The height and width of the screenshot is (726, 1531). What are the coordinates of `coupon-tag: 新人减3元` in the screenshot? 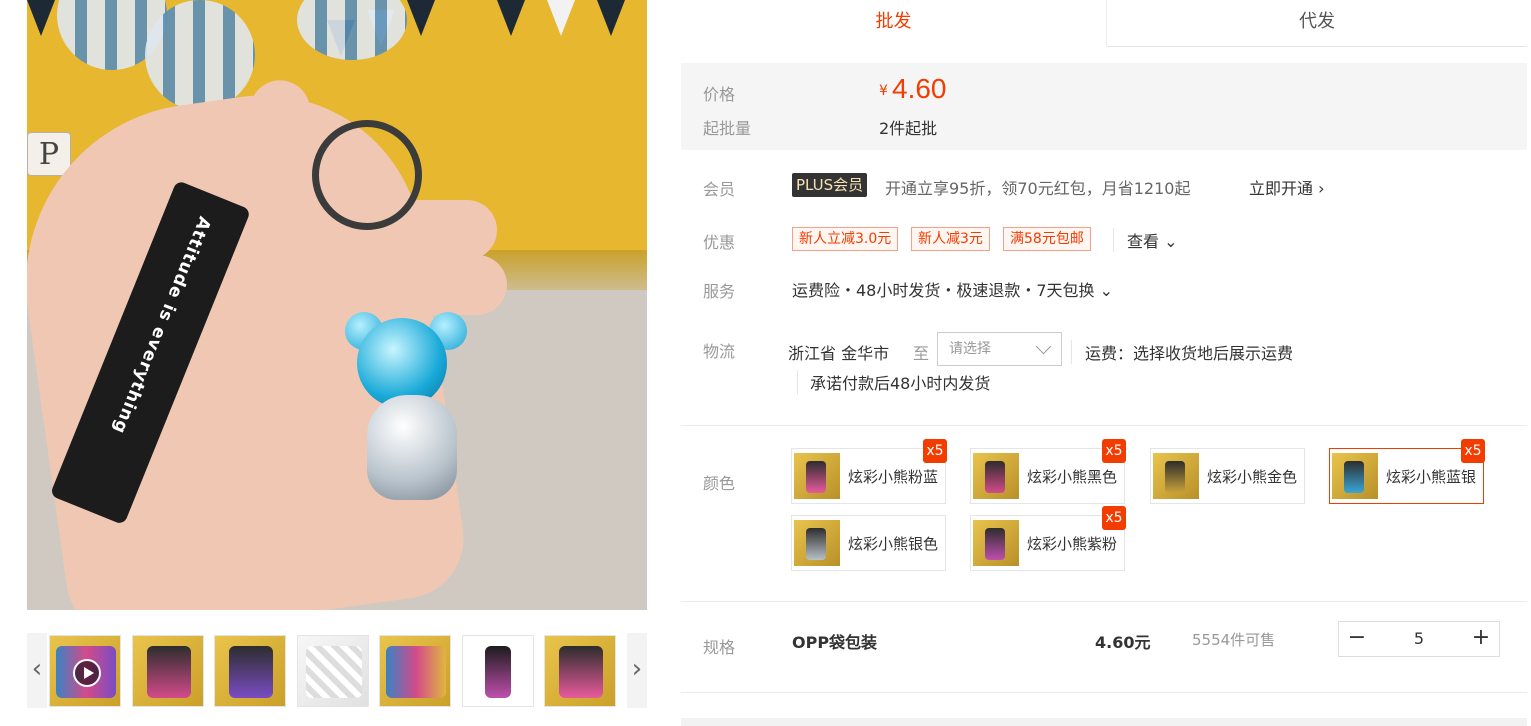 It's located at (950, 239).